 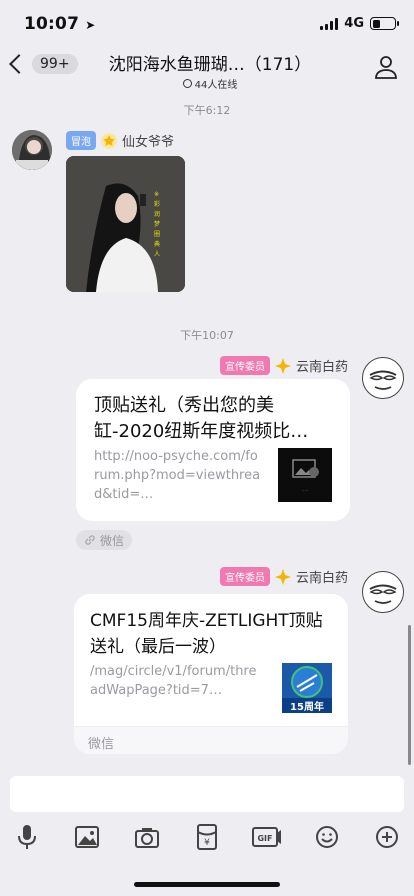 I want to click on gif-button: GIF, so click(x=267, y=837).